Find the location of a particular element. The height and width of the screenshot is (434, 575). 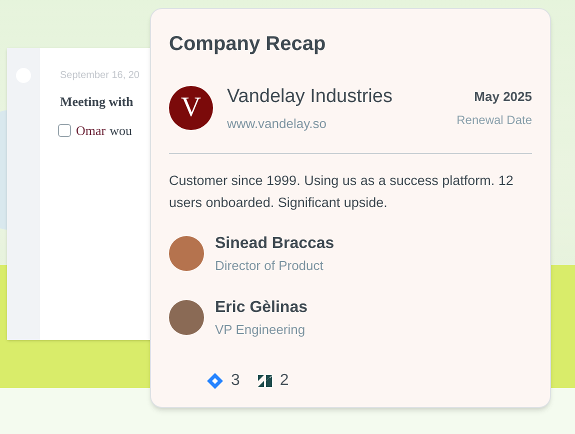

company-name: Vandelay Industries is located at coordinates (309, 97).